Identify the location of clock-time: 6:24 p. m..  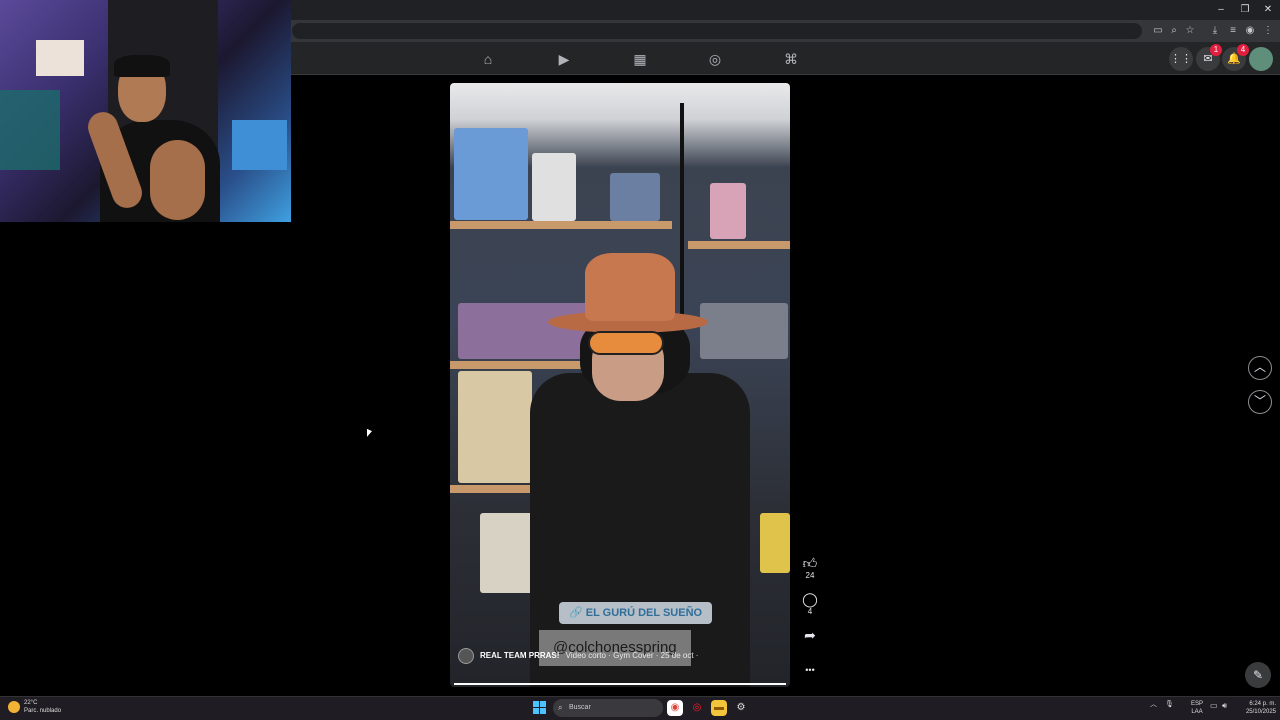
(1262, 704).